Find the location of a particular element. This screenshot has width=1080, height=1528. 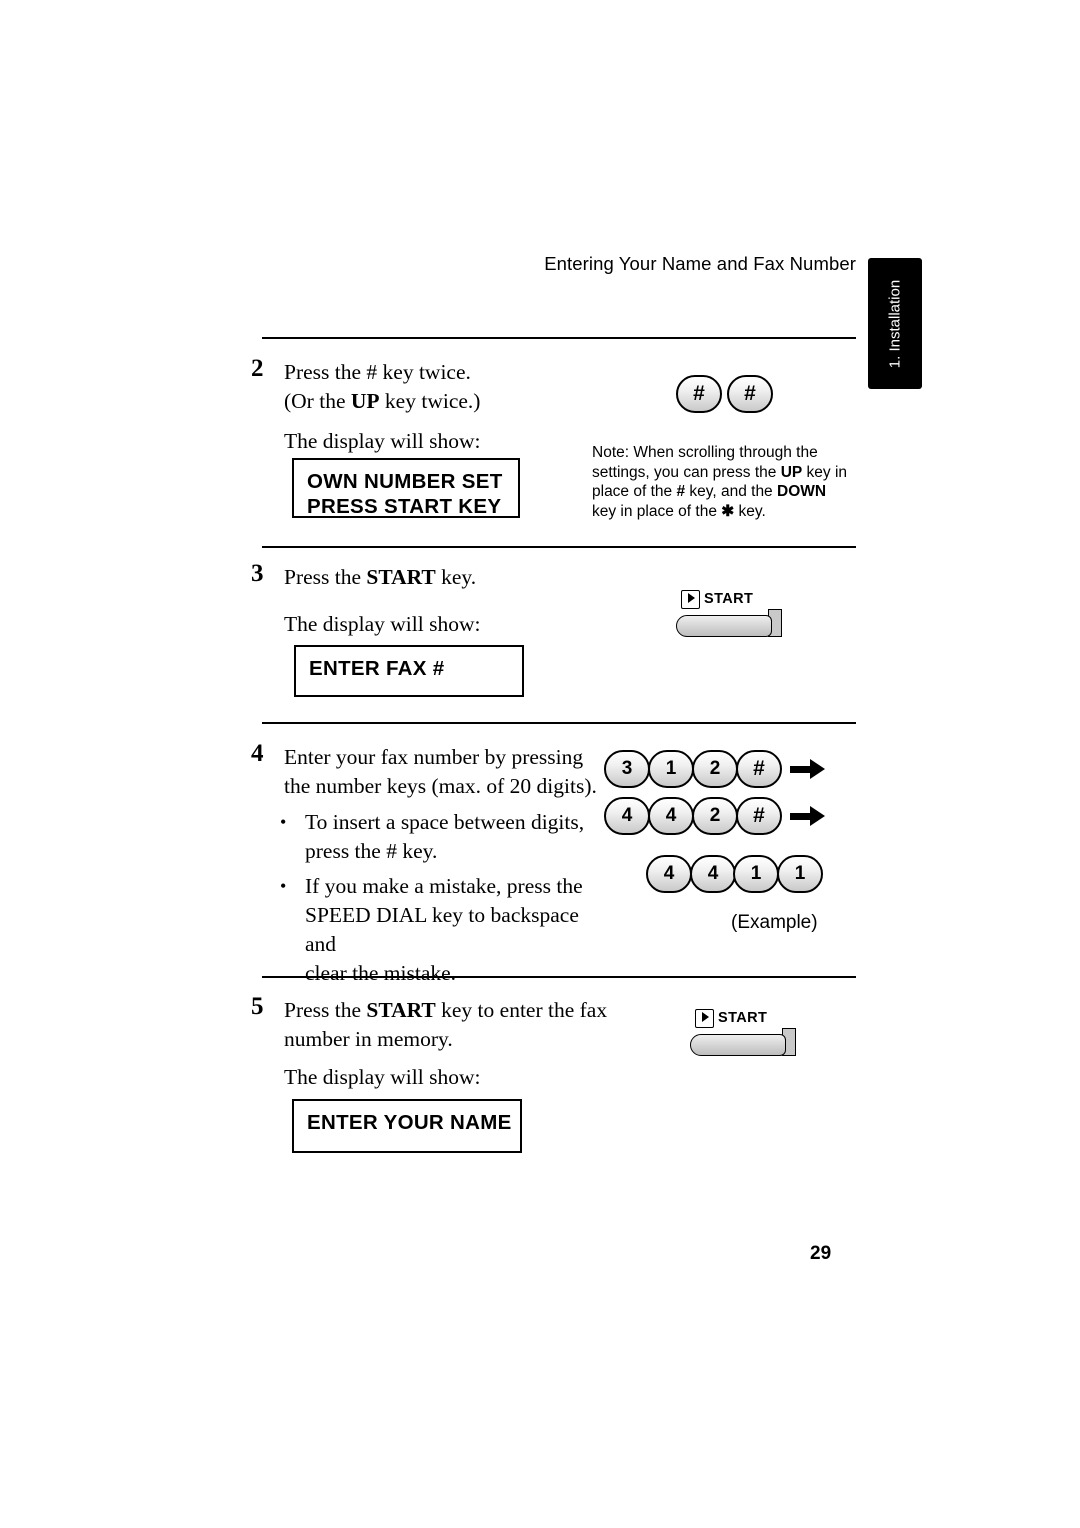

hash-key-2: # is located at coordinates (750, 394).